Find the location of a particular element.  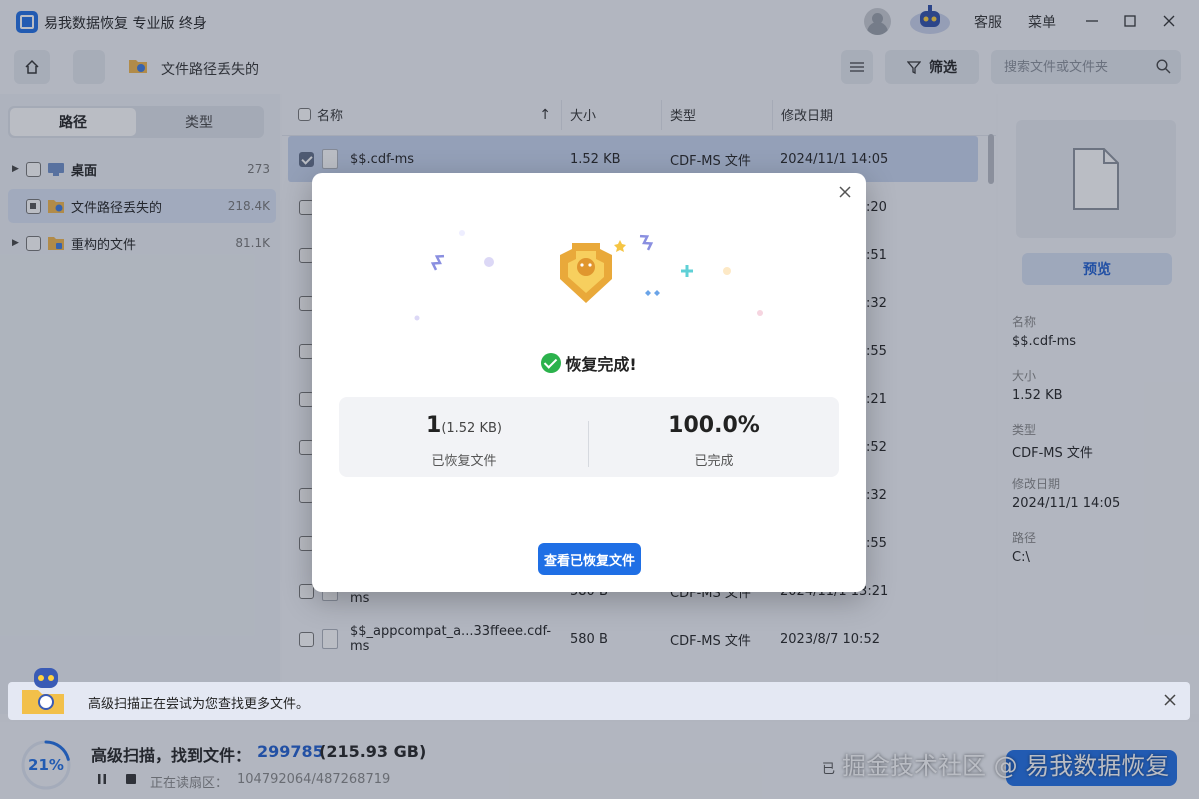

close-notice-button is located at coordinates (1170, 700).